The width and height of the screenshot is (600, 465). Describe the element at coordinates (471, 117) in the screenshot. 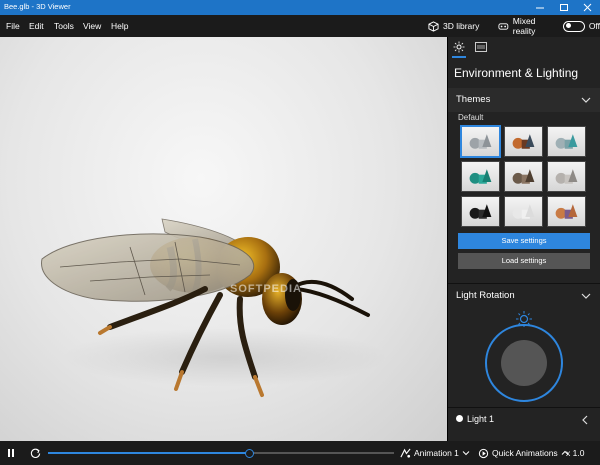

I see `themes-subheading: Default` at that location.